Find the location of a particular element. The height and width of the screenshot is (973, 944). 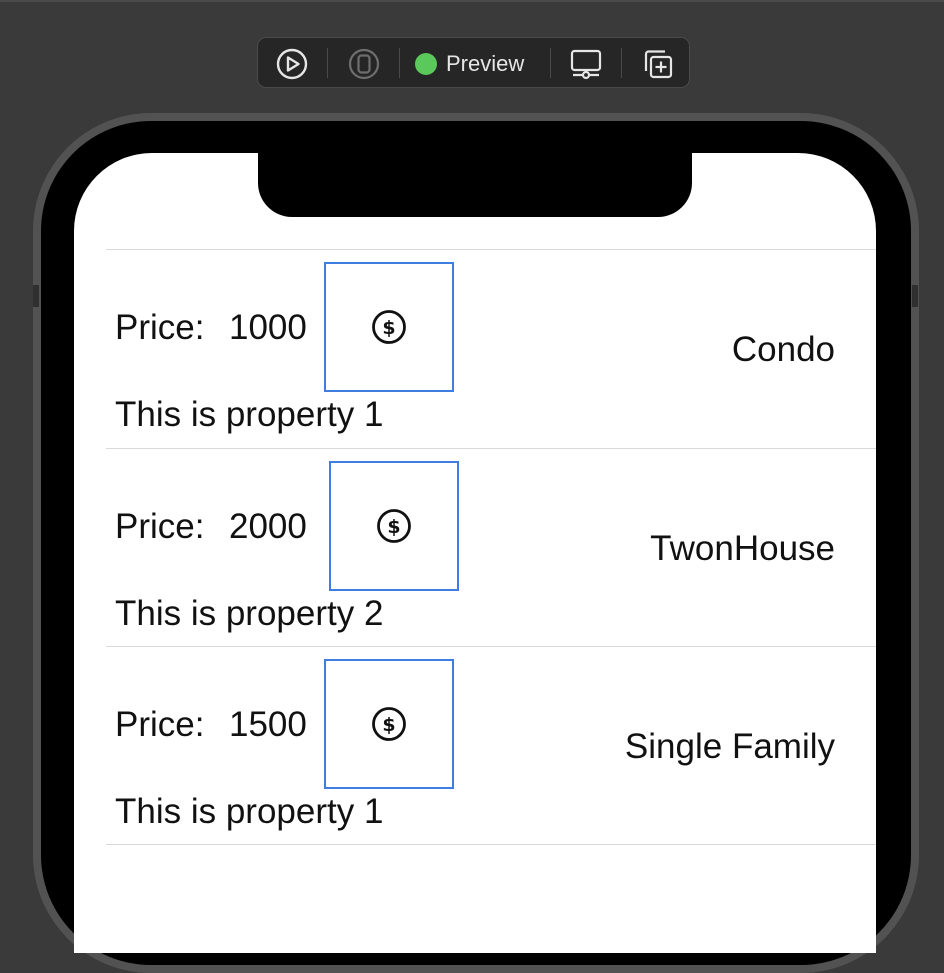

live-preview-button is located at coordinates (292, 64).